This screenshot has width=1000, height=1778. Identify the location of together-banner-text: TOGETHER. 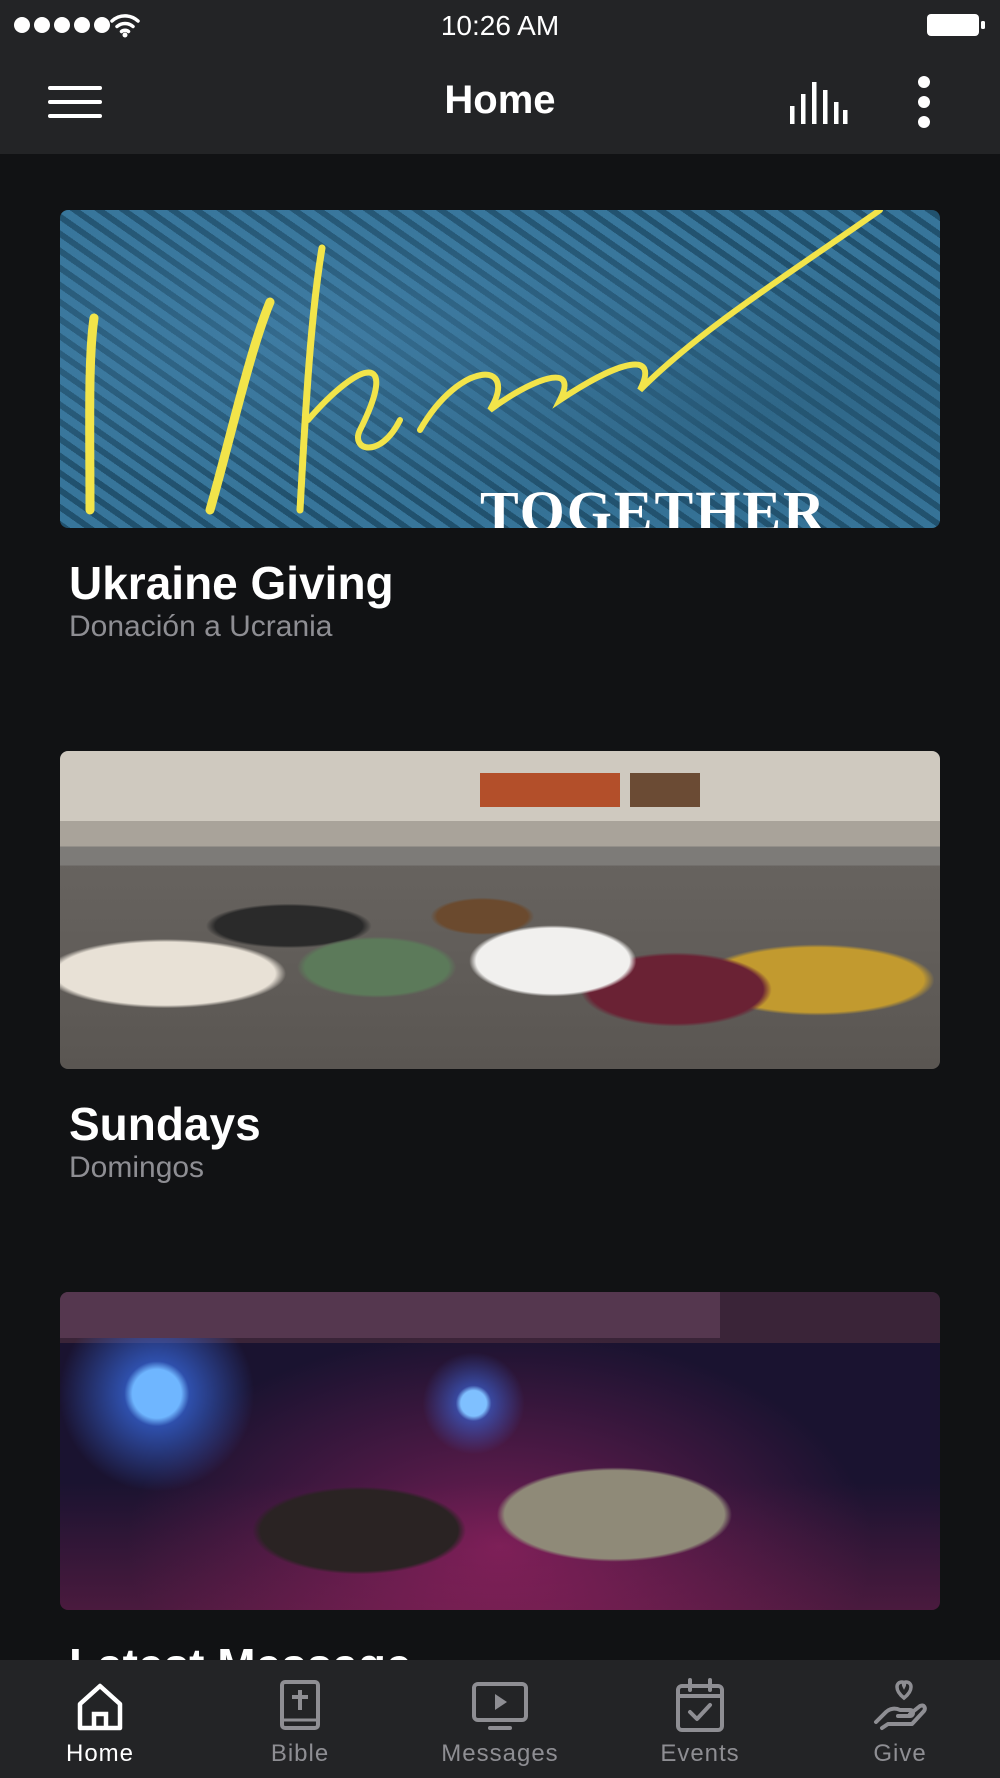
(653, 503).